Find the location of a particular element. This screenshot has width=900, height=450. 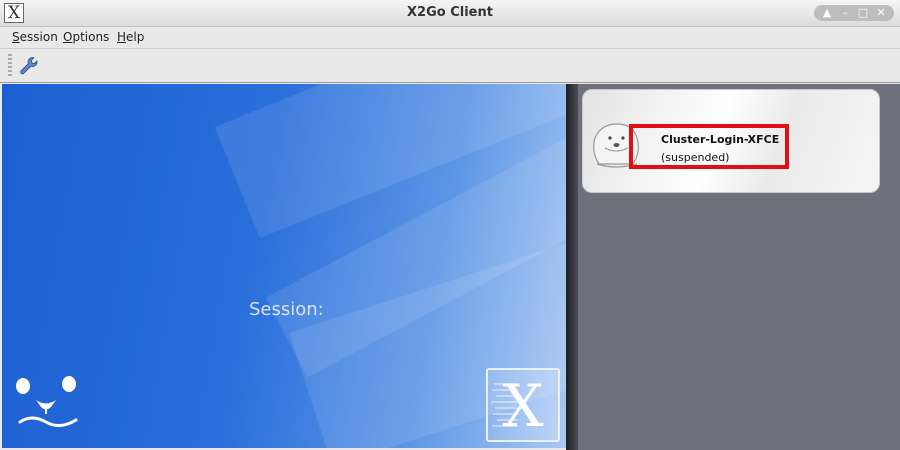

session-name: Cluster-Login-XFCE is located at coordinates (720, 139).